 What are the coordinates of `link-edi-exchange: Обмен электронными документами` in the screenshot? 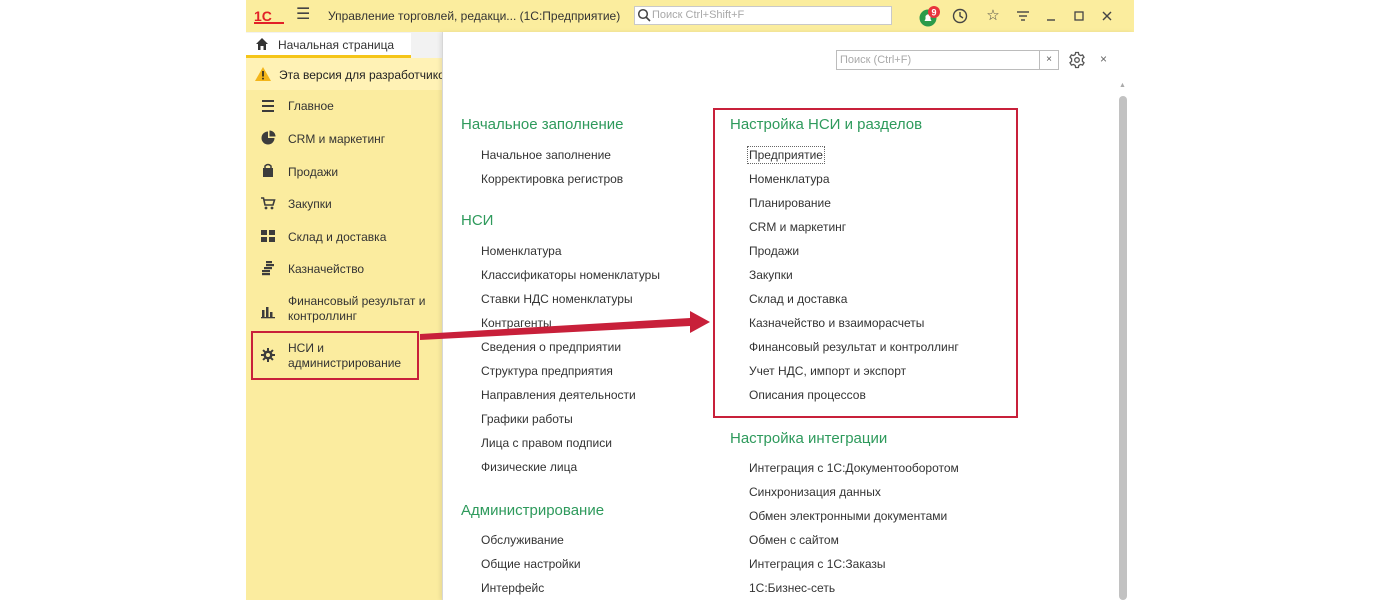 It's located at (848, 516).